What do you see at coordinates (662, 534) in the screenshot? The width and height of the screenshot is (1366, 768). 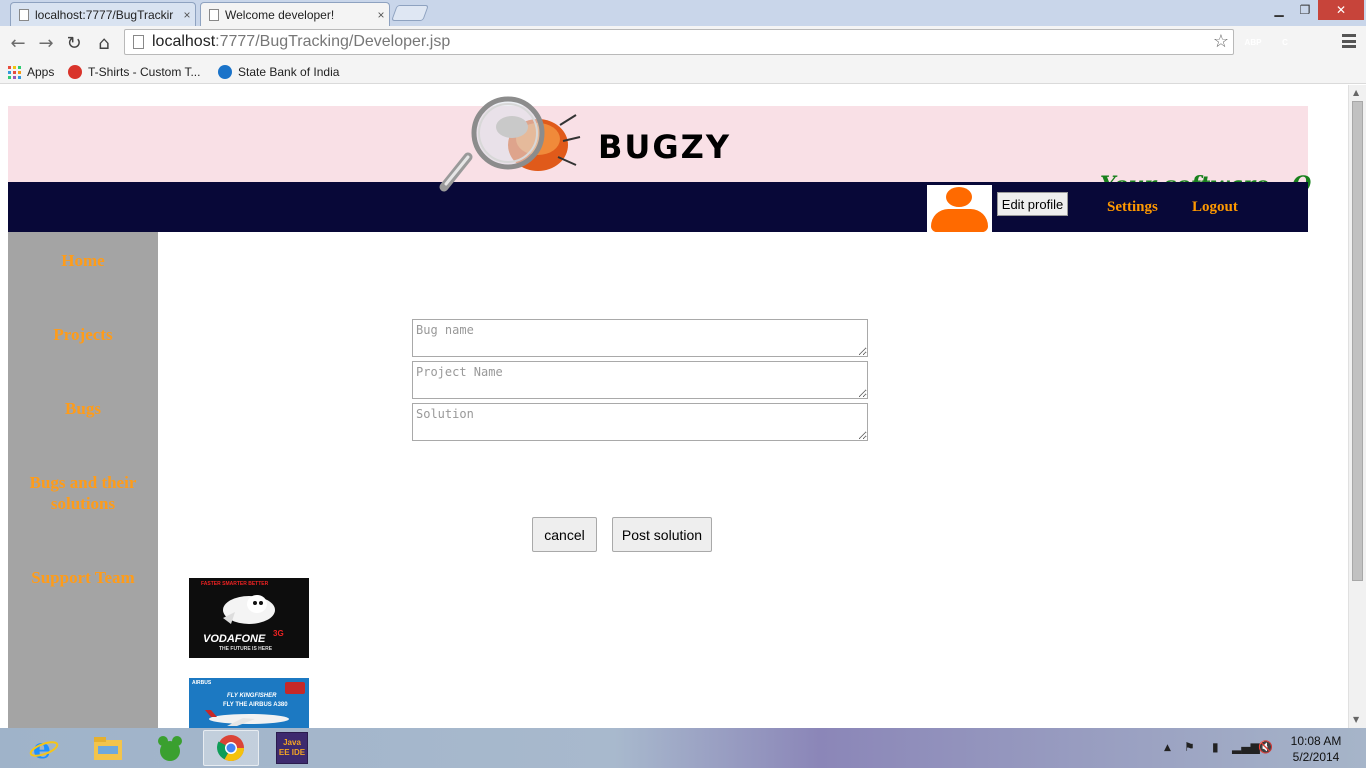 I see `post-solution-button: Post solution` at bounding box center [662, 534].